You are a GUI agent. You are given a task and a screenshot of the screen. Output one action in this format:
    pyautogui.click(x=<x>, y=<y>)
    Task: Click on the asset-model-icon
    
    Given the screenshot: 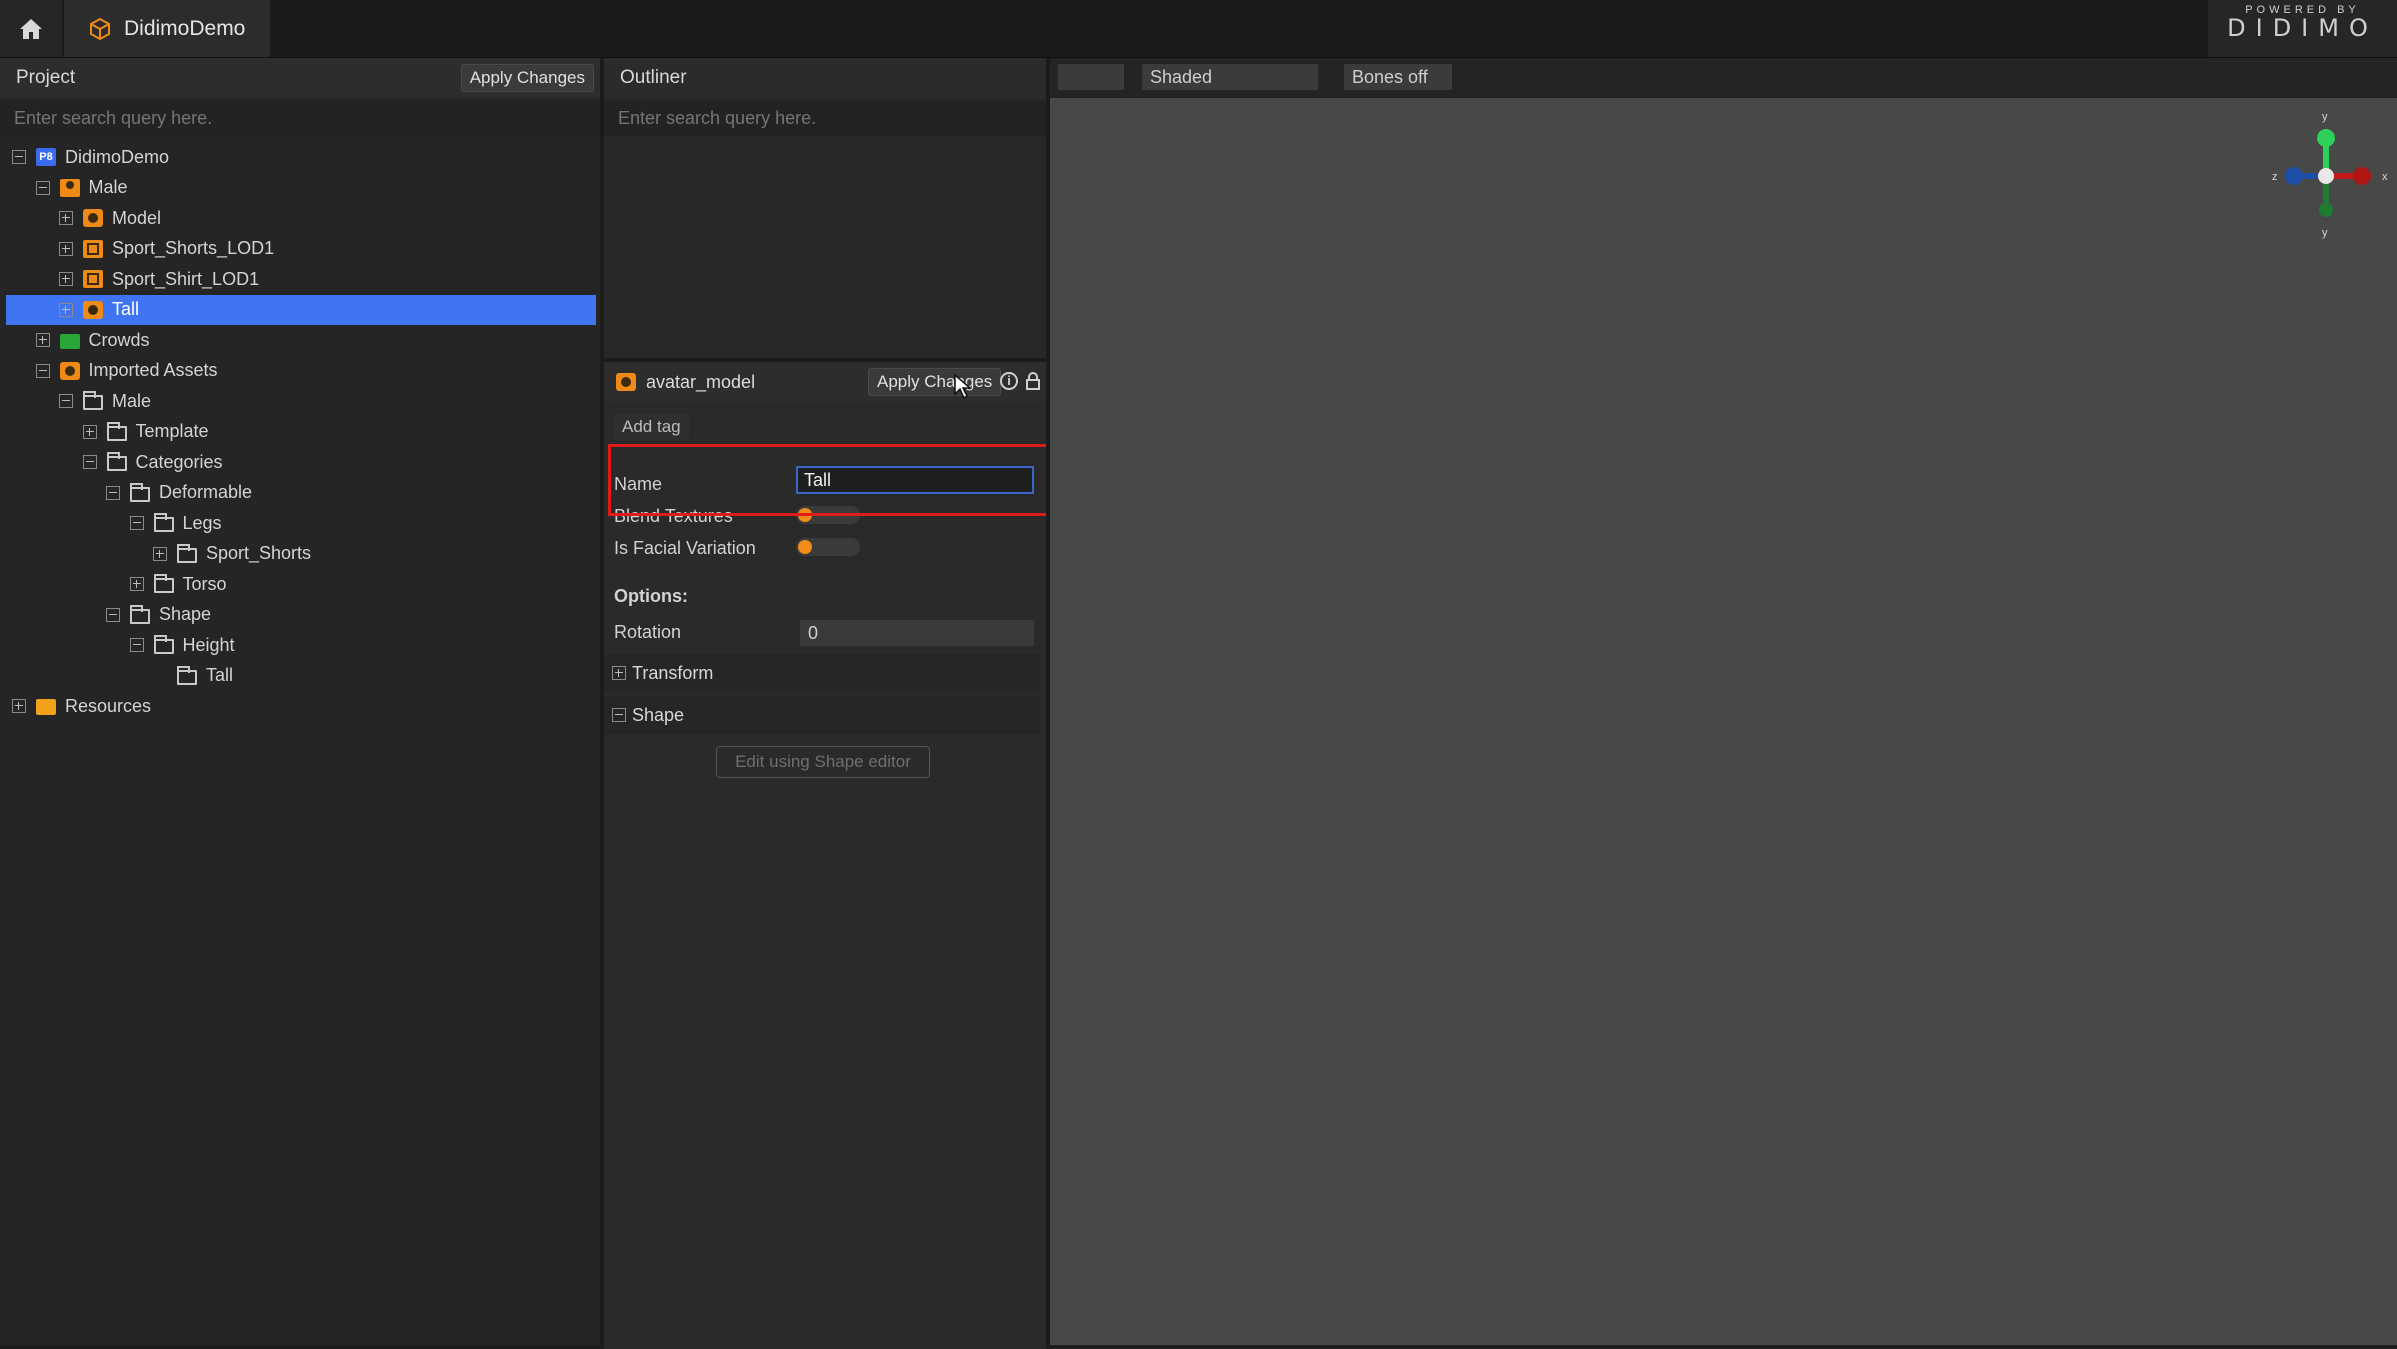 What is the action you would take?
    pyautogui.click(x=626, y=382)
    